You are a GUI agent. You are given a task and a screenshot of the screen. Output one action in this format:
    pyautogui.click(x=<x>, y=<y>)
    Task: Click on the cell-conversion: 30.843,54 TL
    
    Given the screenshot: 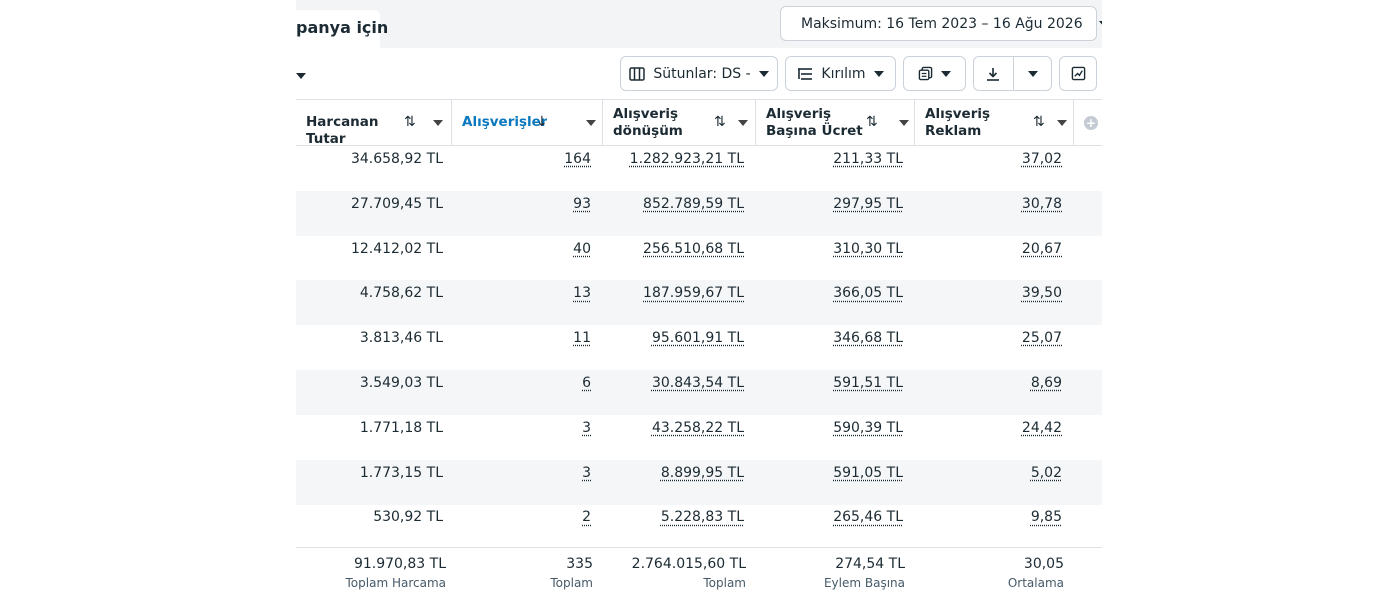 What is the action you would take?
    pyautogui.click(x=698, y=383)
    